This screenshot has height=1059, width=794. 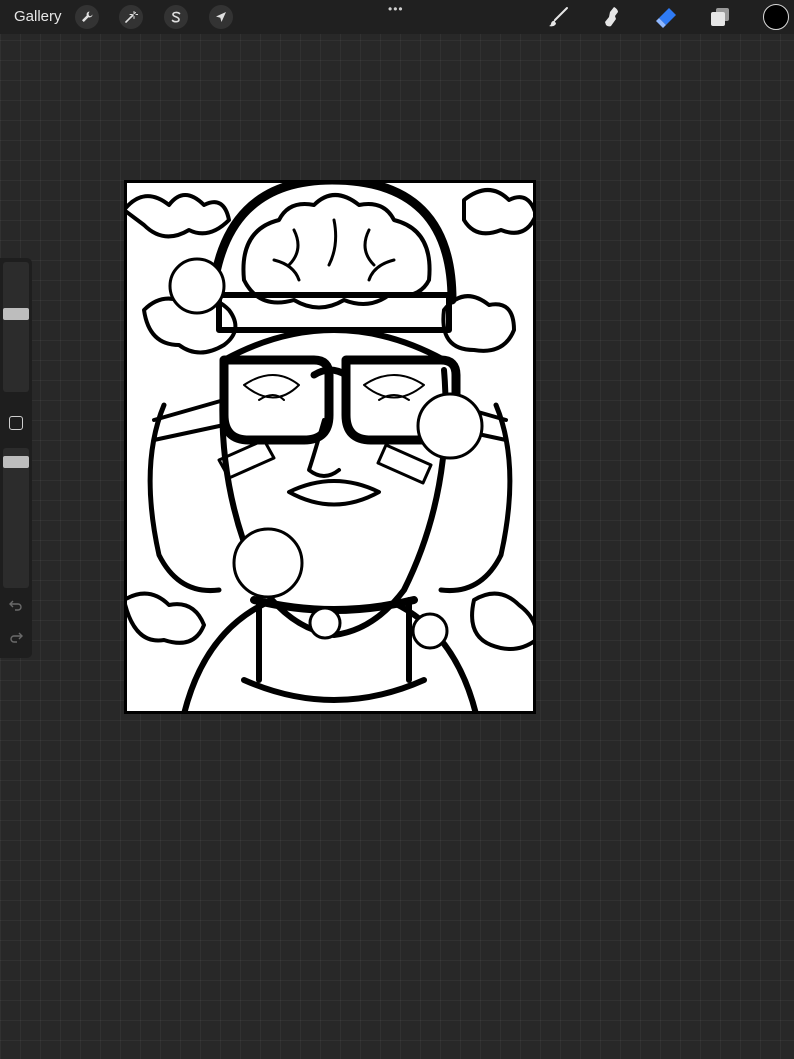 I want to click on brush-tool-button, so click(x=558, y=17).